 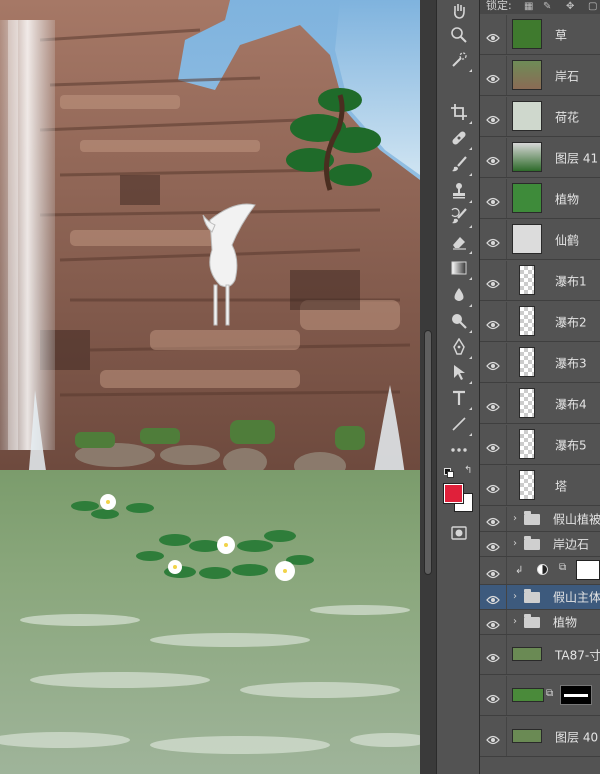 What do you see at coordinates (540, 404) in the screenshot?
I see `layer-row: 瀑布4` at bounding box center [540, 404].